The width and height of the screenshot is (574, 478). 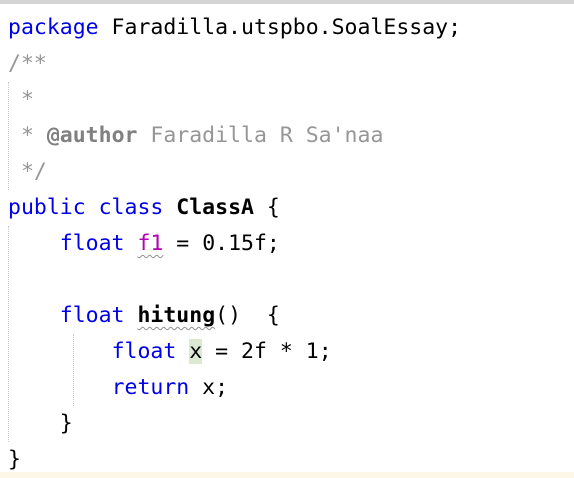 I want to click on local-variable-line: float x = 2f * 1;, so click(x=170, y=352).